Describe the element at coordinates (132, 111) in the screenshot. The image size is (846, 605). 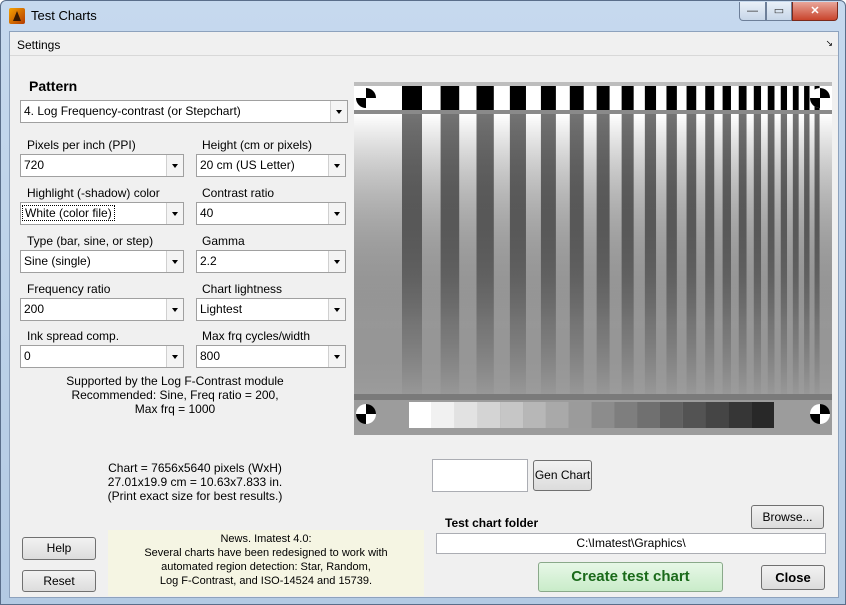
I see `pattern-select-value: 4. Log Frequency-contrast (or Stepchart)` at that location.